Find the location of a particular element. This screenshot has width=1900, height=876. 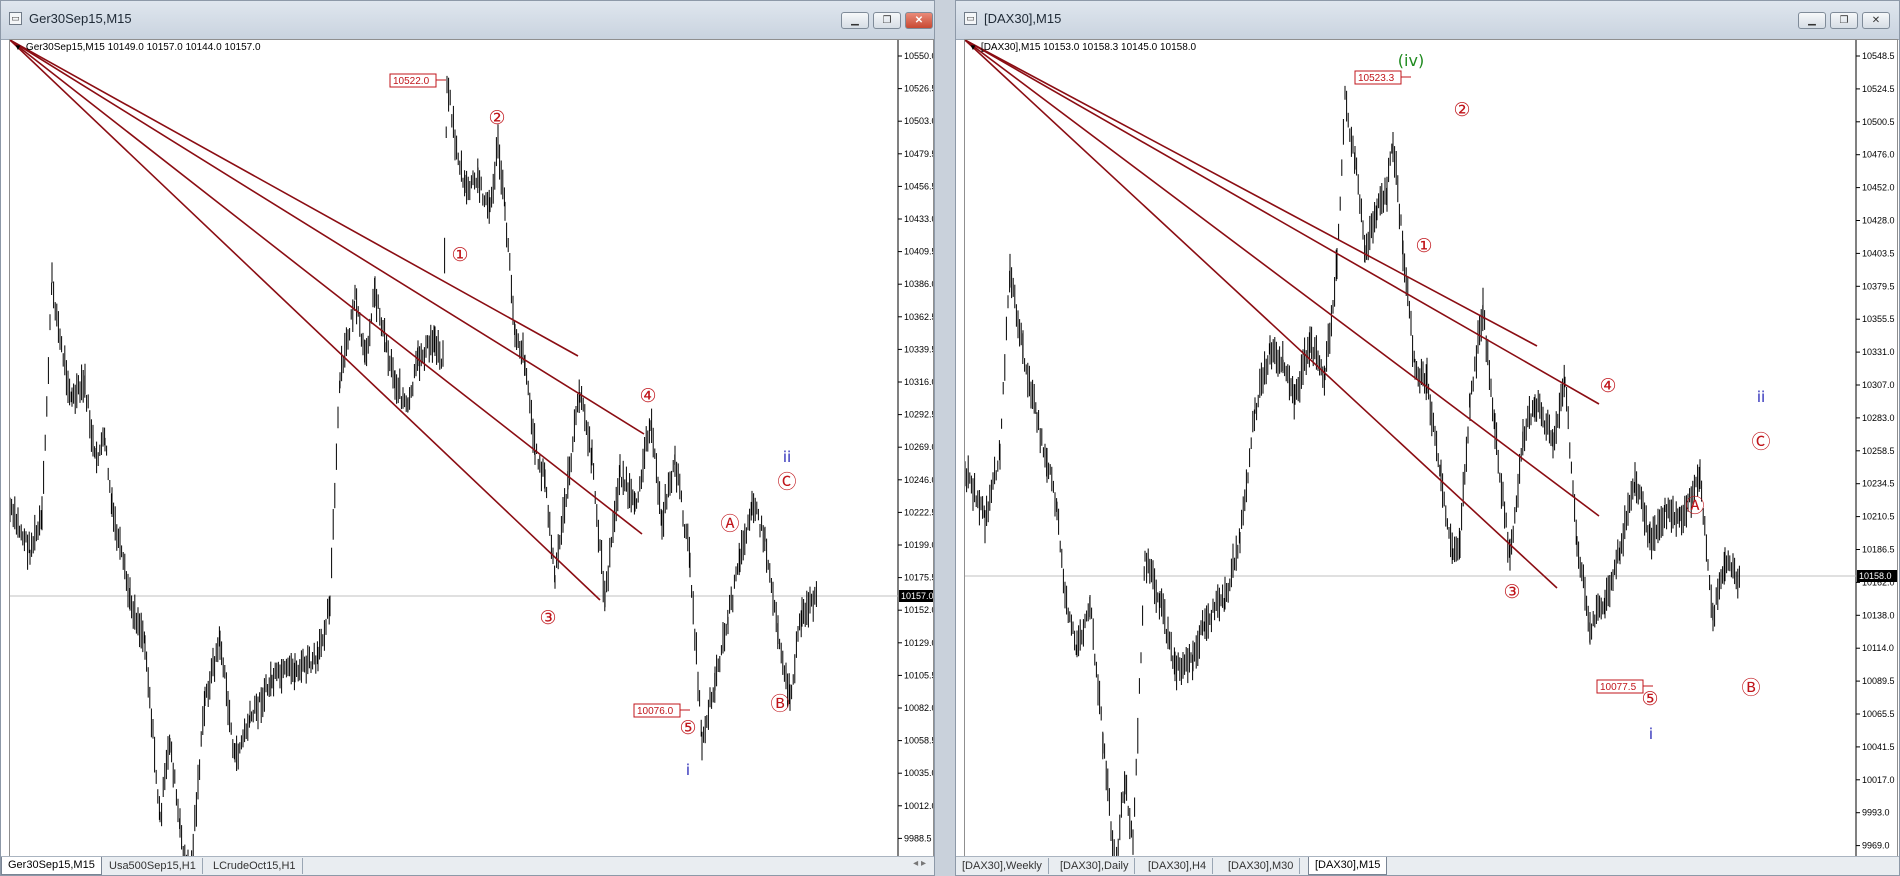

tab-lcrude-h1: LCrudeOct15,H1 is located at coordinates (255, 866).